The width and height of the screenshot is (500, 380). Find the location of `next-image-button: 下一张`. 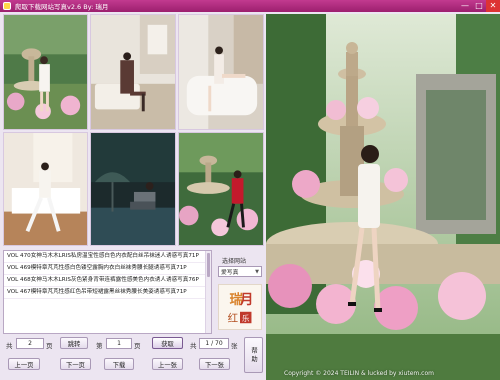

next-image-button: 下一张 is located at coordinates (214, 364).